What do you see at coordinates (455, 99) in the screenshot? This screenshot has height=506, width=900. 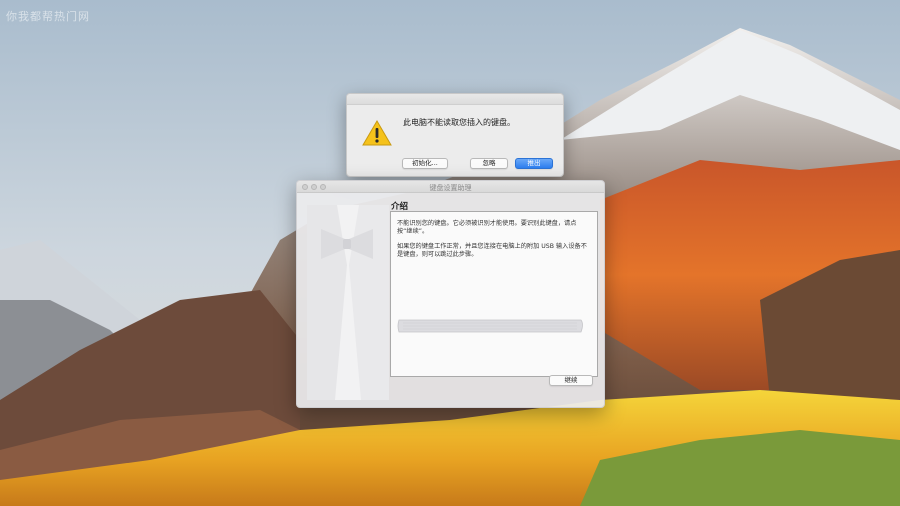 I see `alert-titlebar` at bounding box center [455, 99].